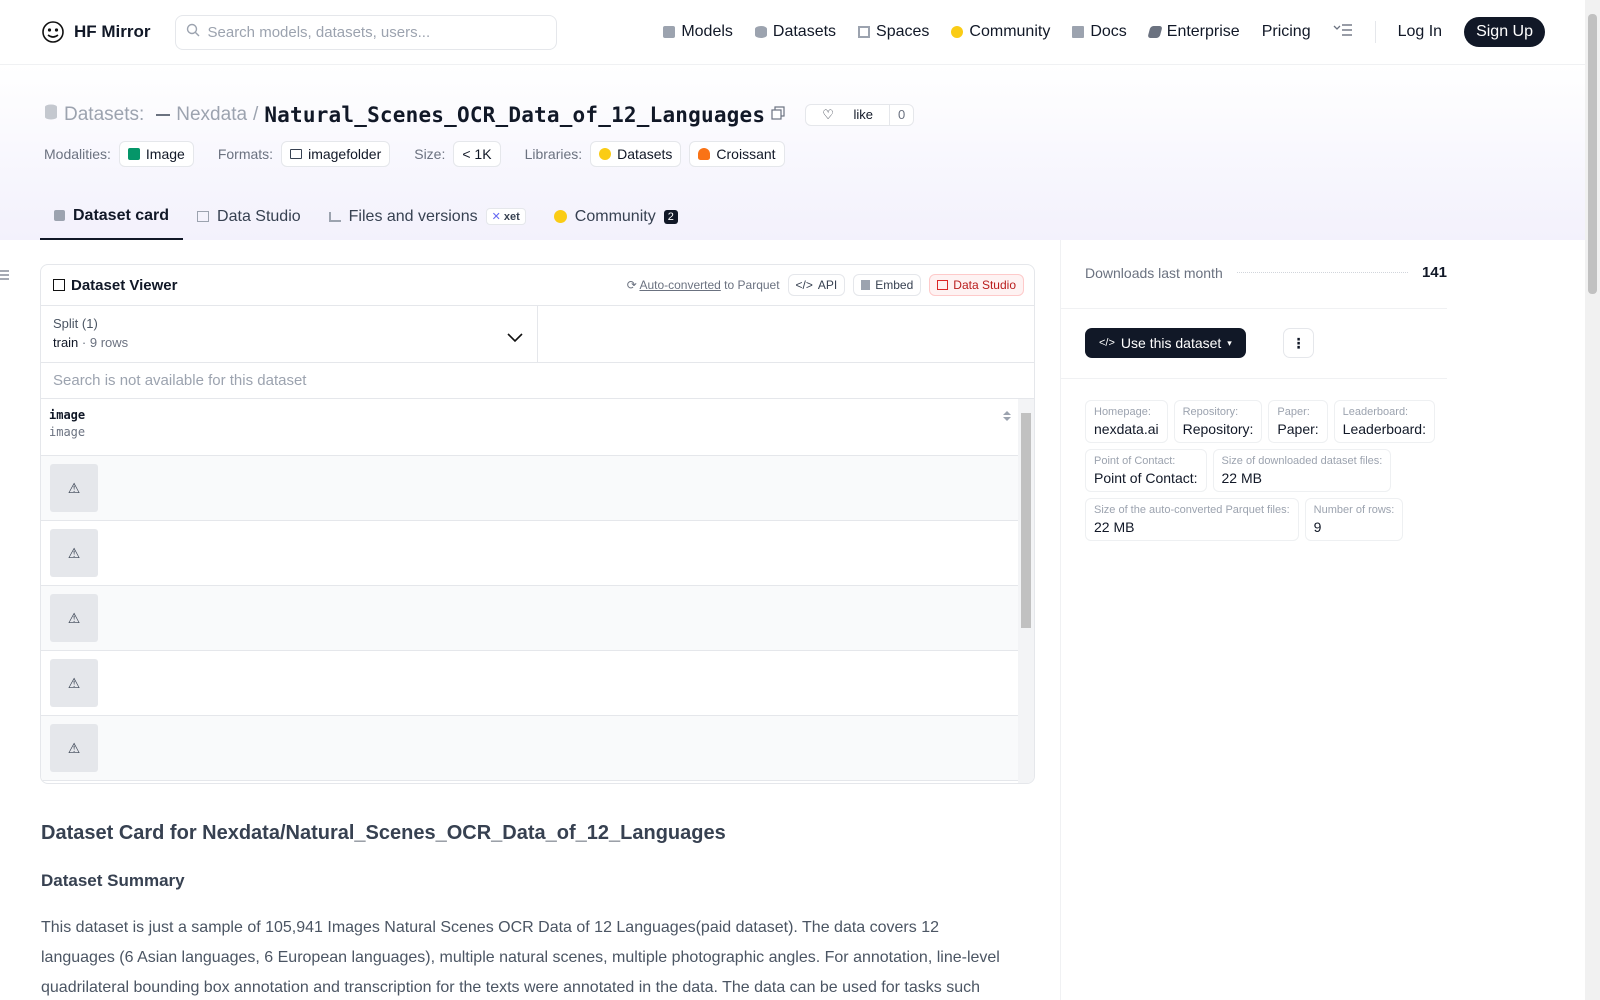 This screenshot has width=1600, height=1000. What do you see at coordinates (816, 285) in the screenshot?
I see `api-button: </> API` at bounding box center [816, 285].